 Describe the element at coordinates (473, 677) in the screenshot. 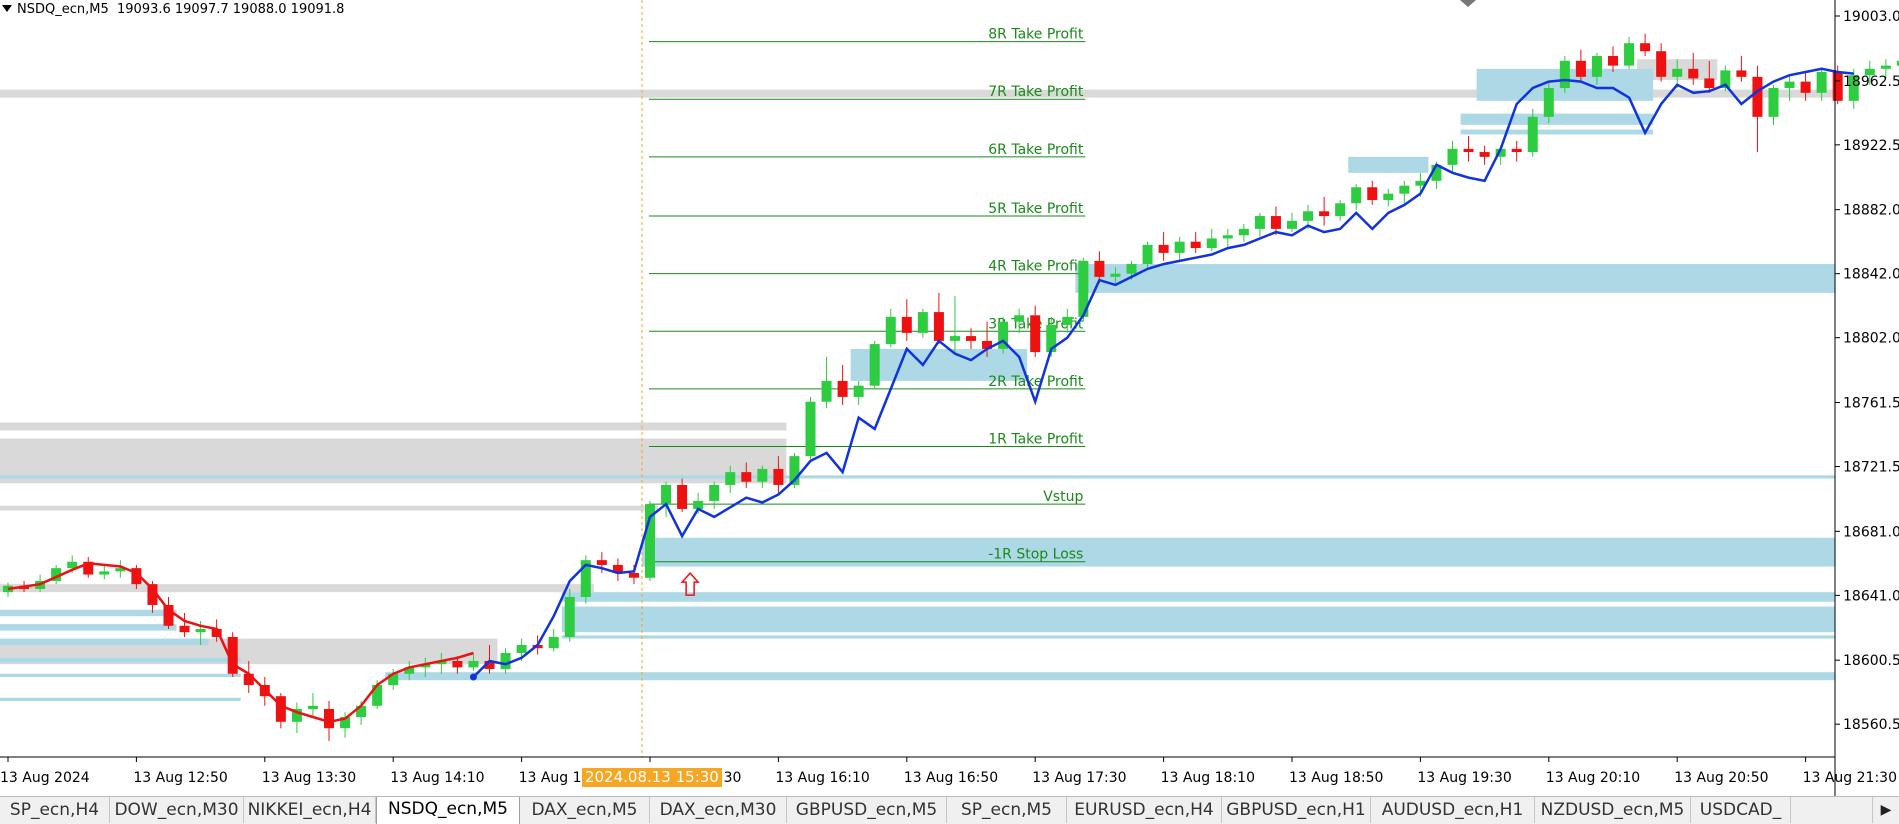

I see `entry-dot` at that location.